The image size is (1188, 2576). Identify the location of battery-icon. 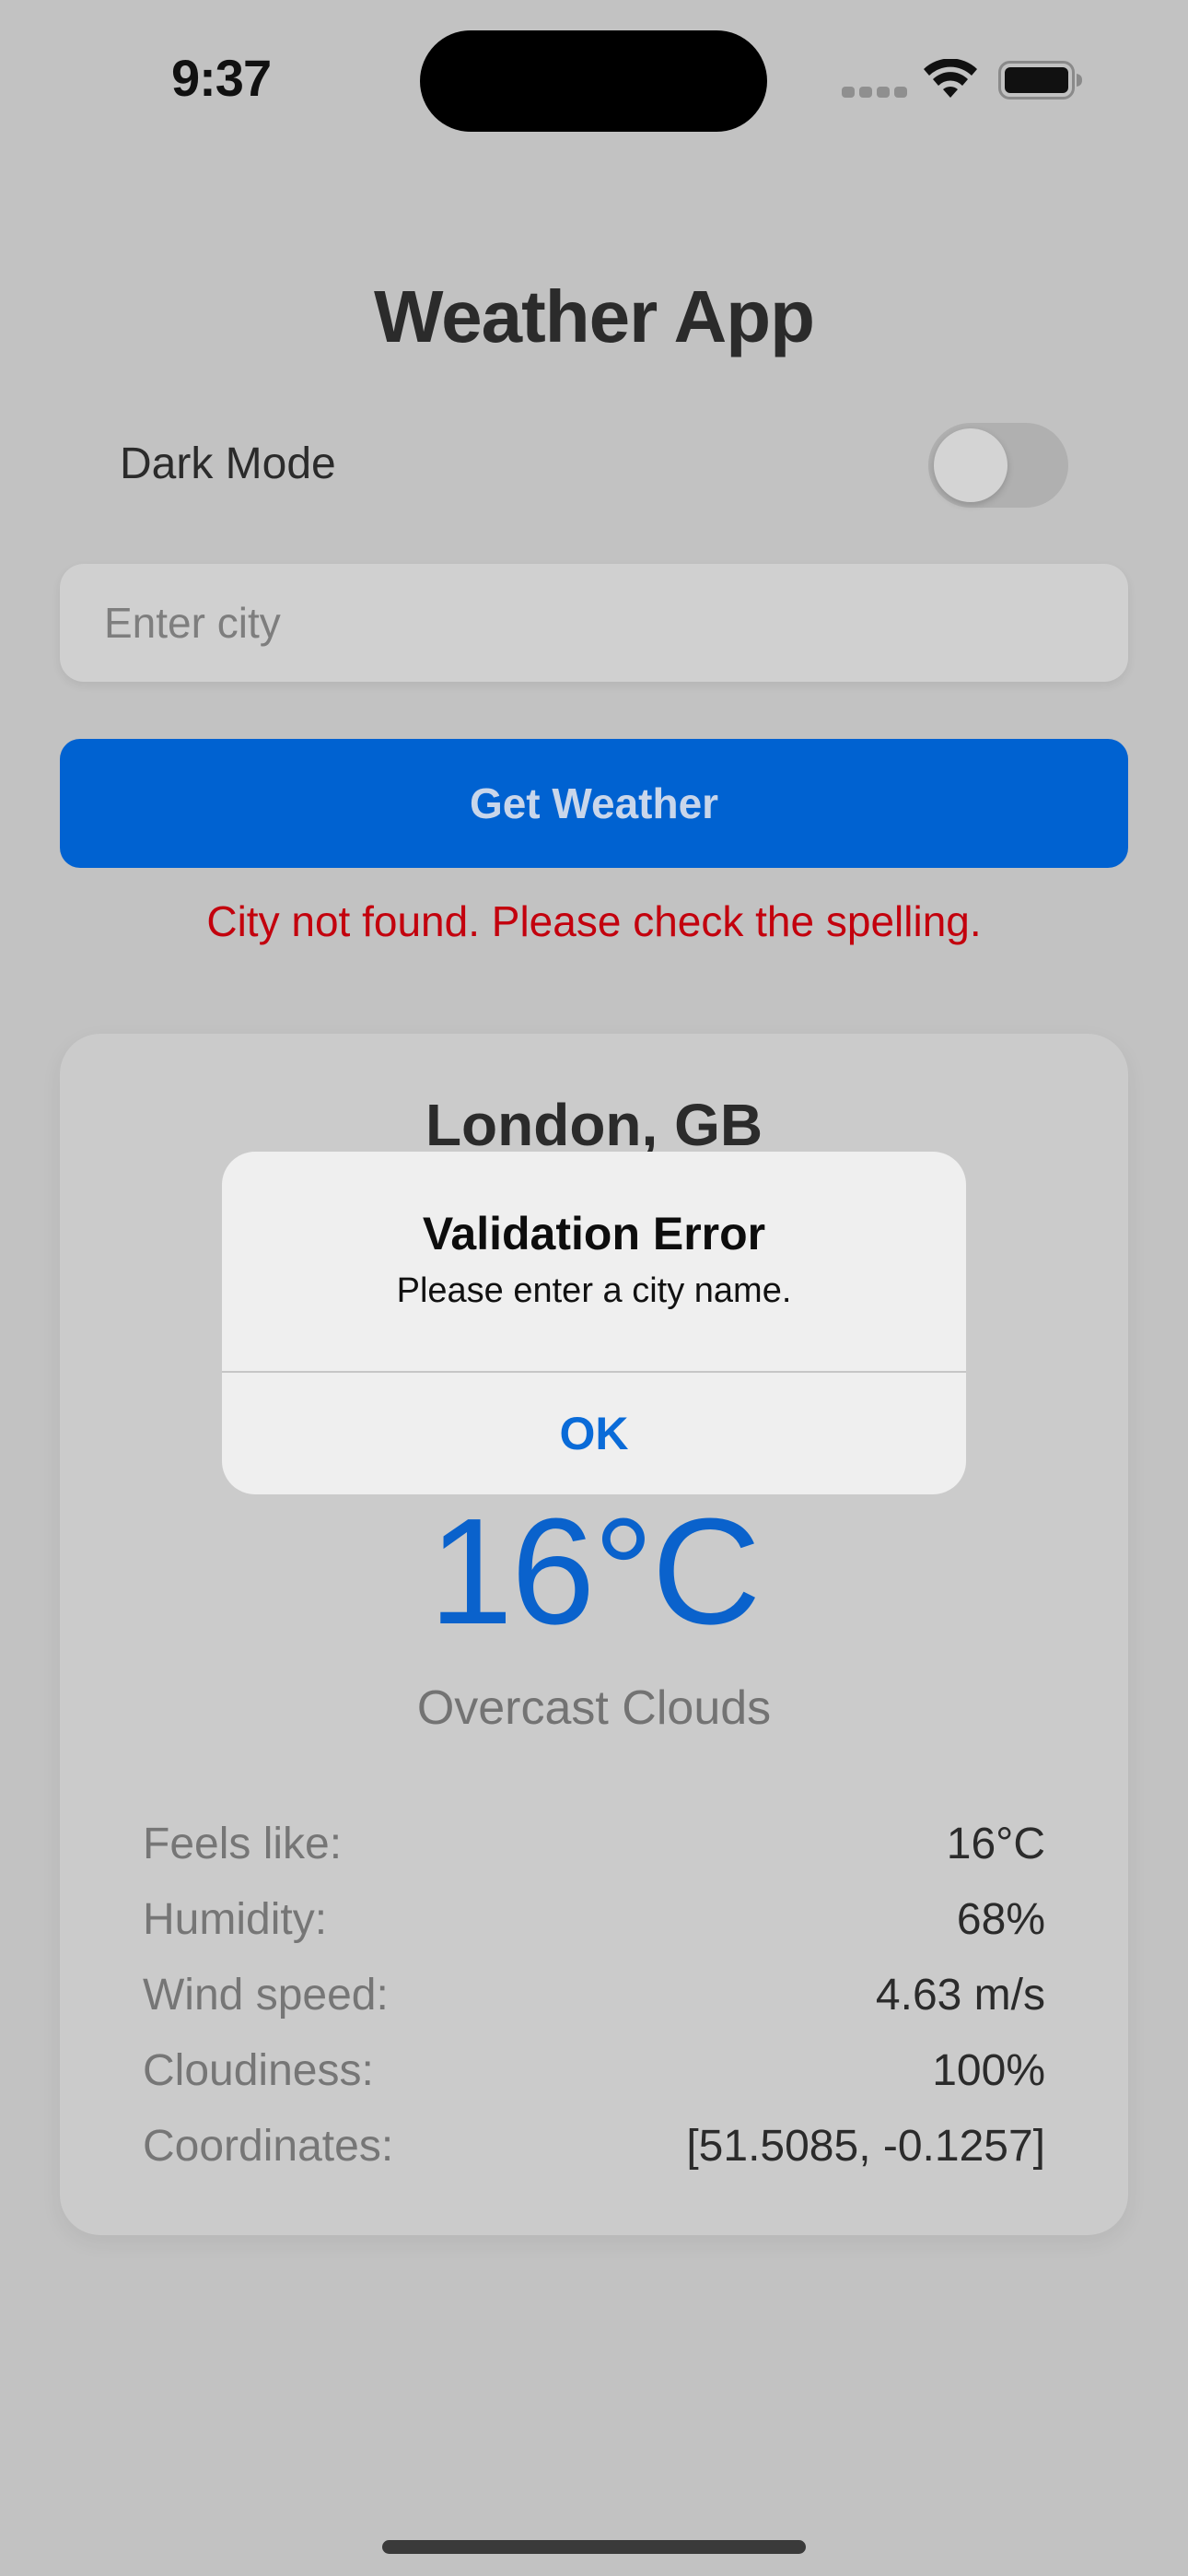
(1040, 80).